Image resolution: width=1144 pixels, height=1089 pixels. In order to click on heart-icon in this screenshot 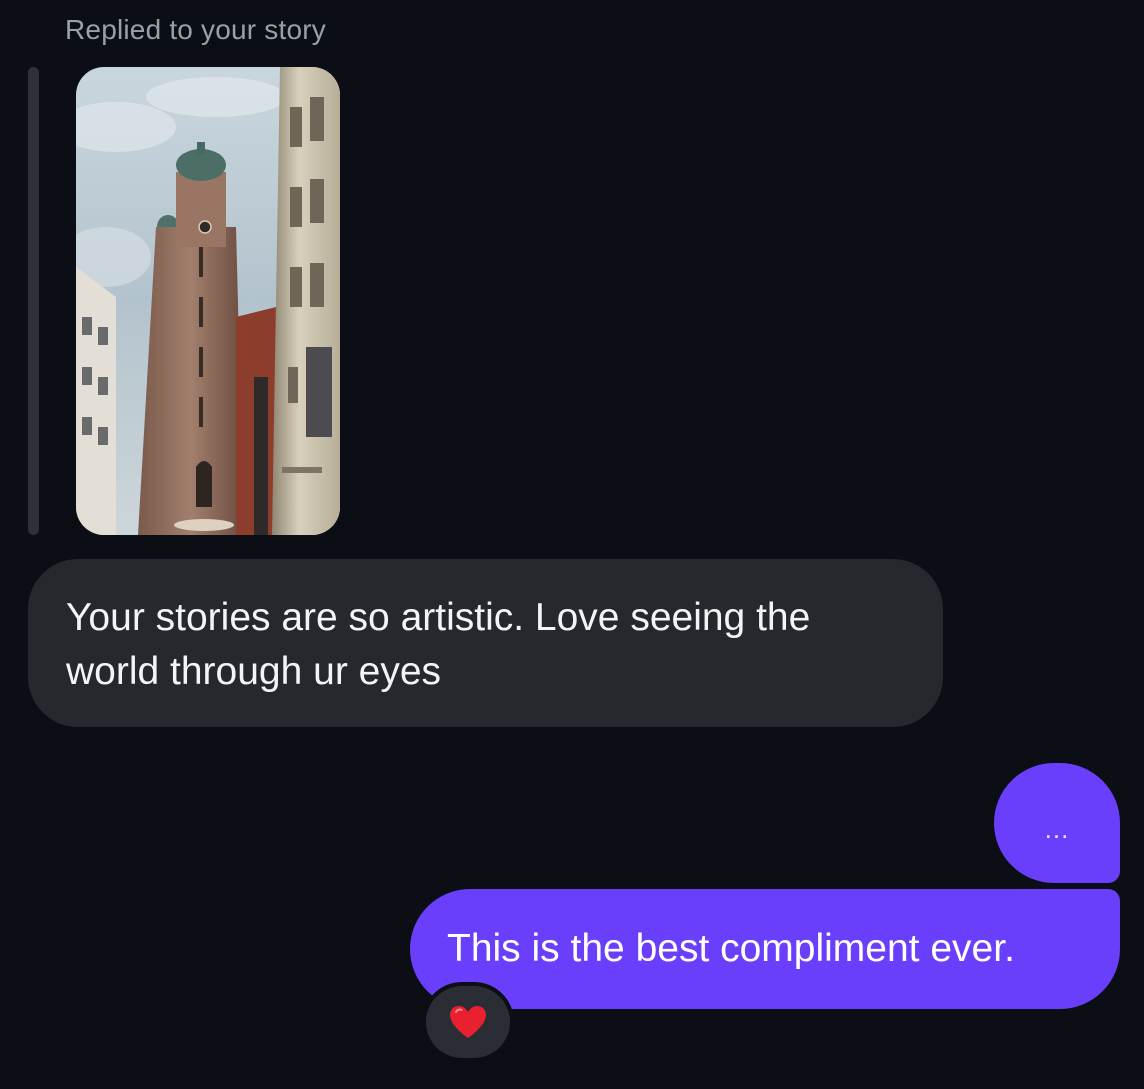, I will do `click(468, 1022)`.